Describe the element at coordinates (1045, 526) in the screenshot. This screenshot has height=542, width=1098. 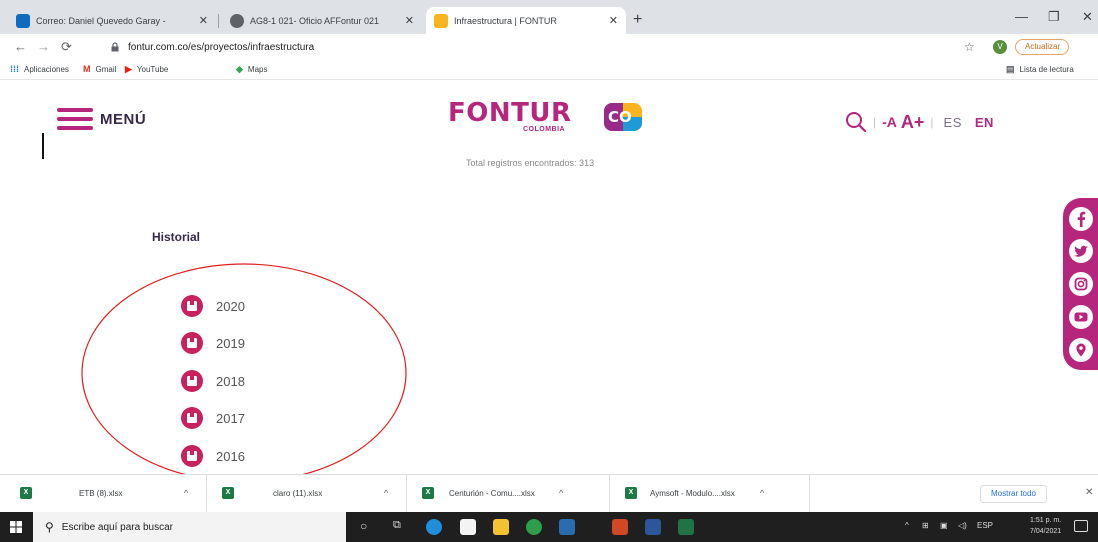
I see `taskbar-clock: 1:51 p. m. 7/04/2021` at that location.